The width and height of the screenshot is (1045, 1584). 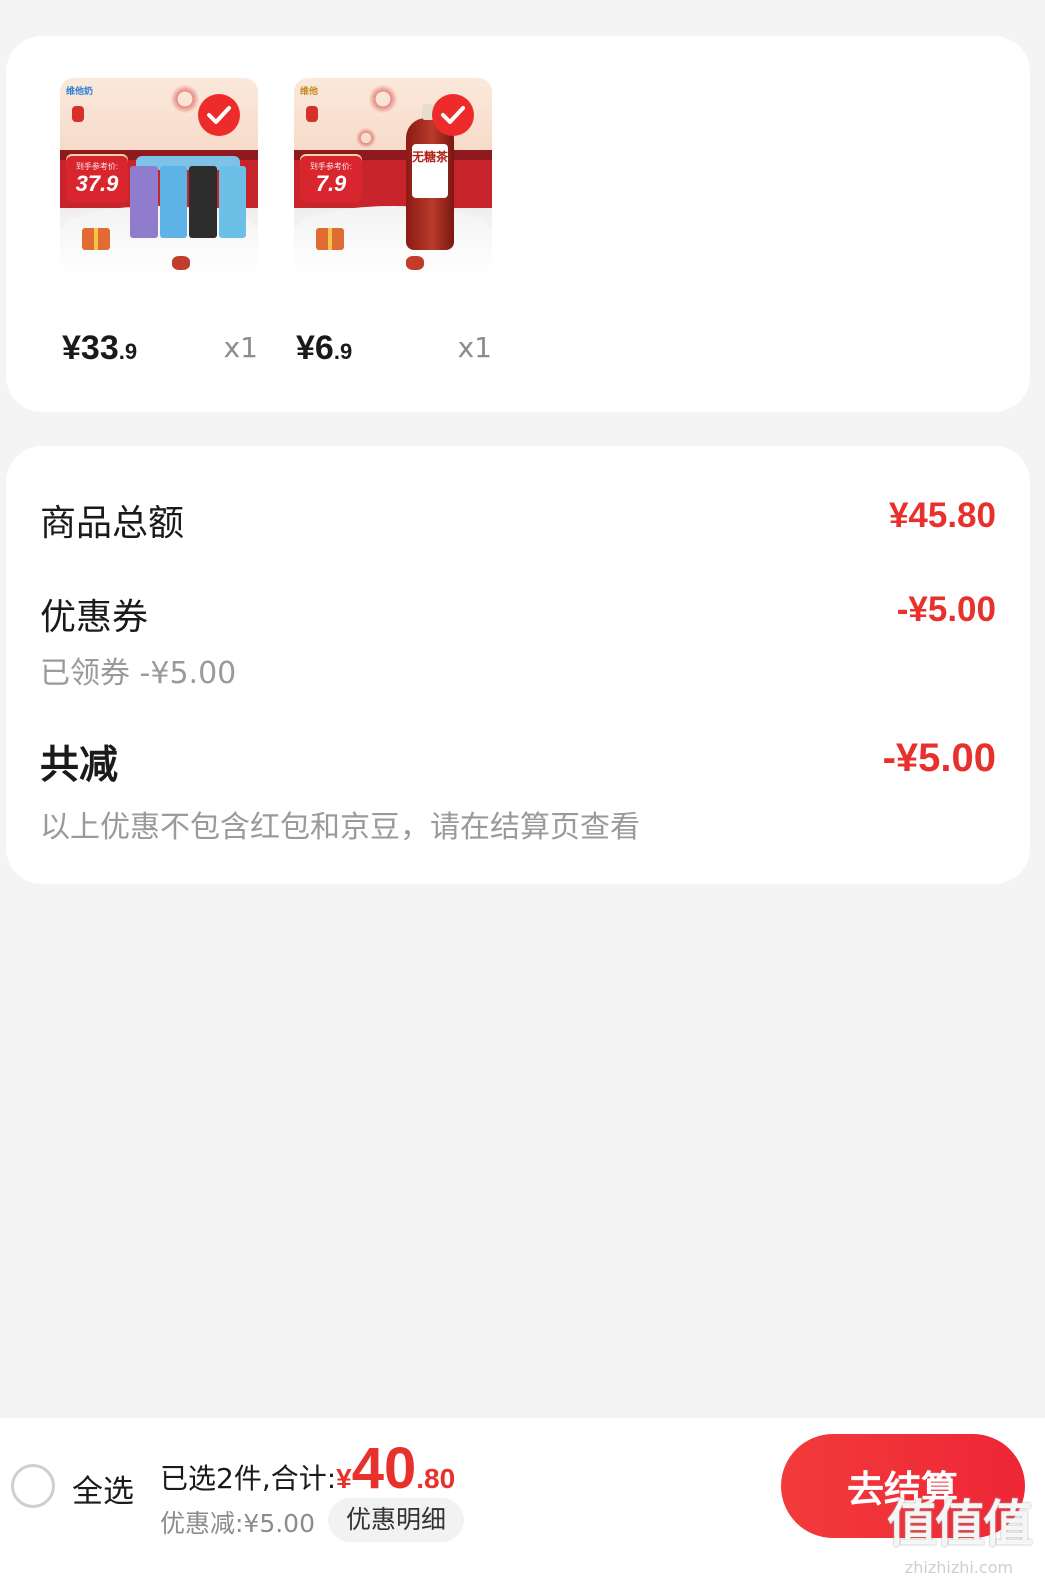 What do you see at coordinates (942, 515) in the screenshot?
I see `goods-total-value: ¥45.80` at bounding box center [942, 515].